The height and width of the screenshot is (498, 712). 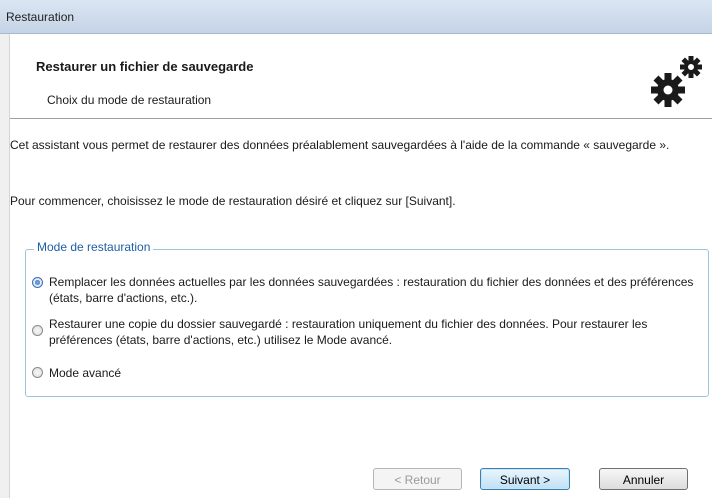 I want to click on option-advanced-label: Mode avancé, so click(x=367, y=373).